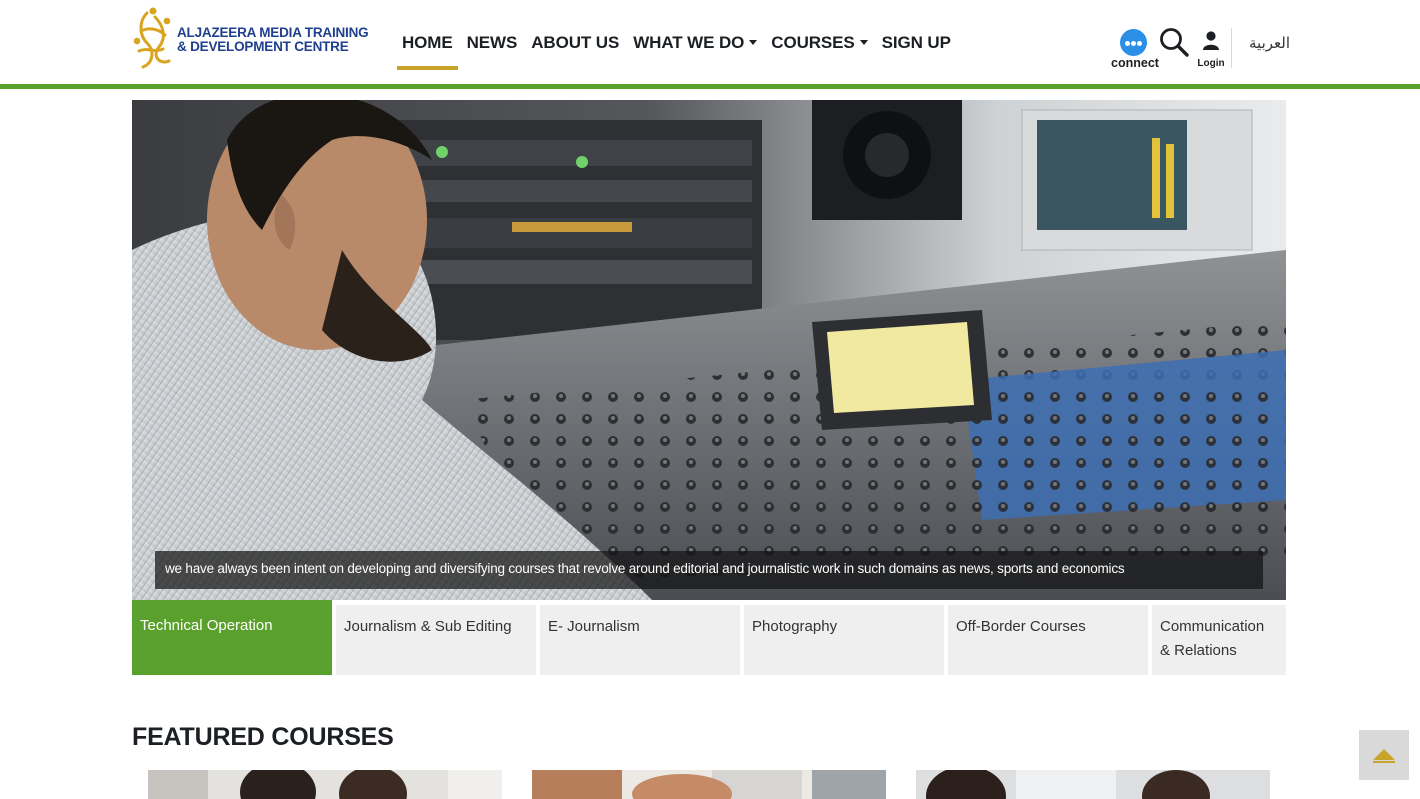  Describe the element at coordinates (575, 42) in the screenshot. I see `nav-label: ABOUT US` at that location.